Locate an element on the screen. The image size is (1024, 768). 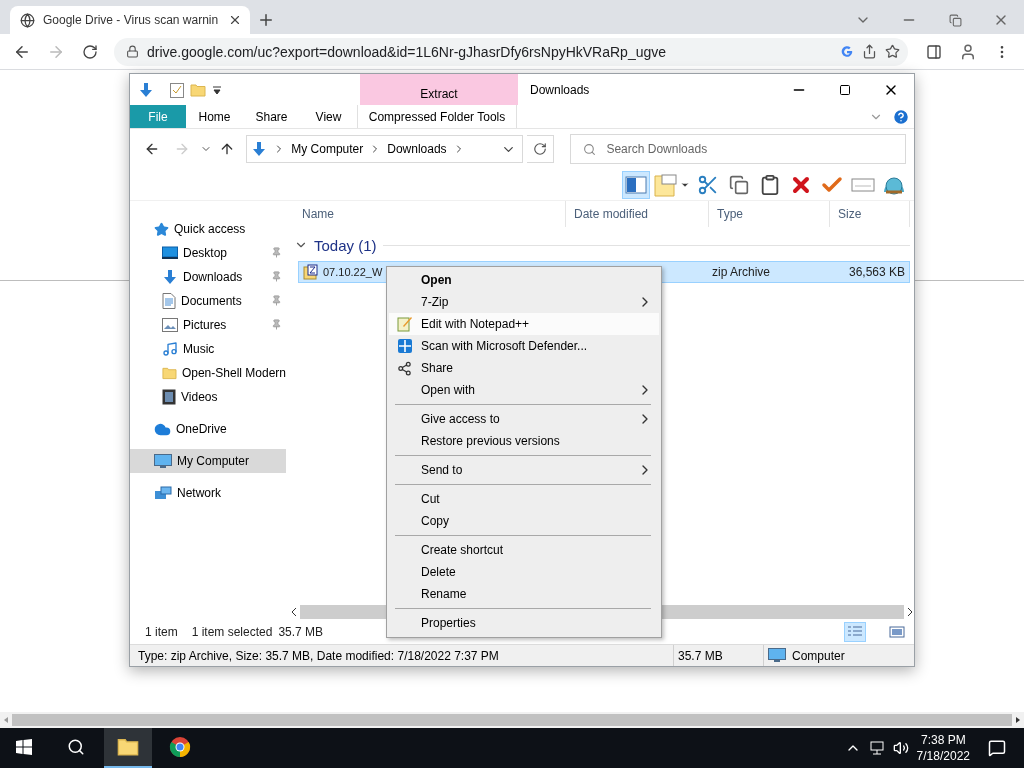
window-title: Downloads is located at coordinates (560, 90).